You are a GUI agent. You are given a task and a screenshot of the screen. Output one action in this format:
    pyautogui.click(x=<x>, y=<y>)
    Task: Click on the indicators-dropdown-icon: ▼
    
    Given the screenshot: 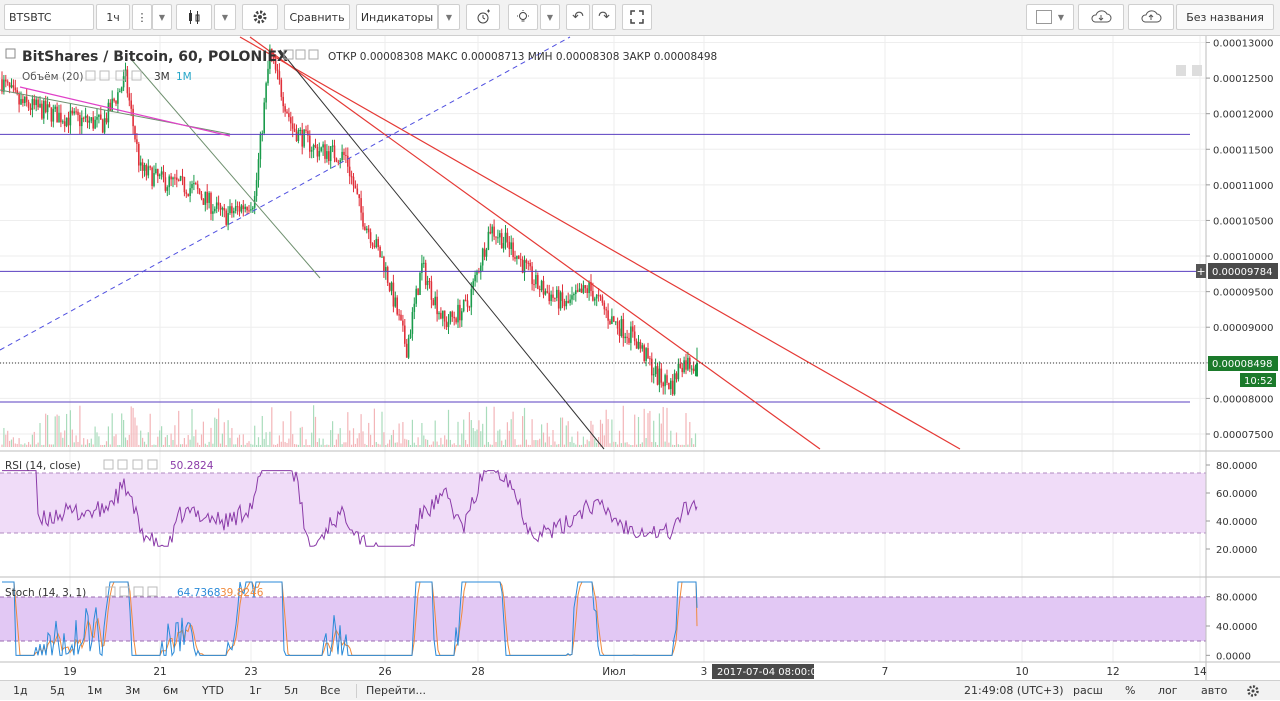 What is the action you would take?
    pyautogui.click(x=449, y=17)
    